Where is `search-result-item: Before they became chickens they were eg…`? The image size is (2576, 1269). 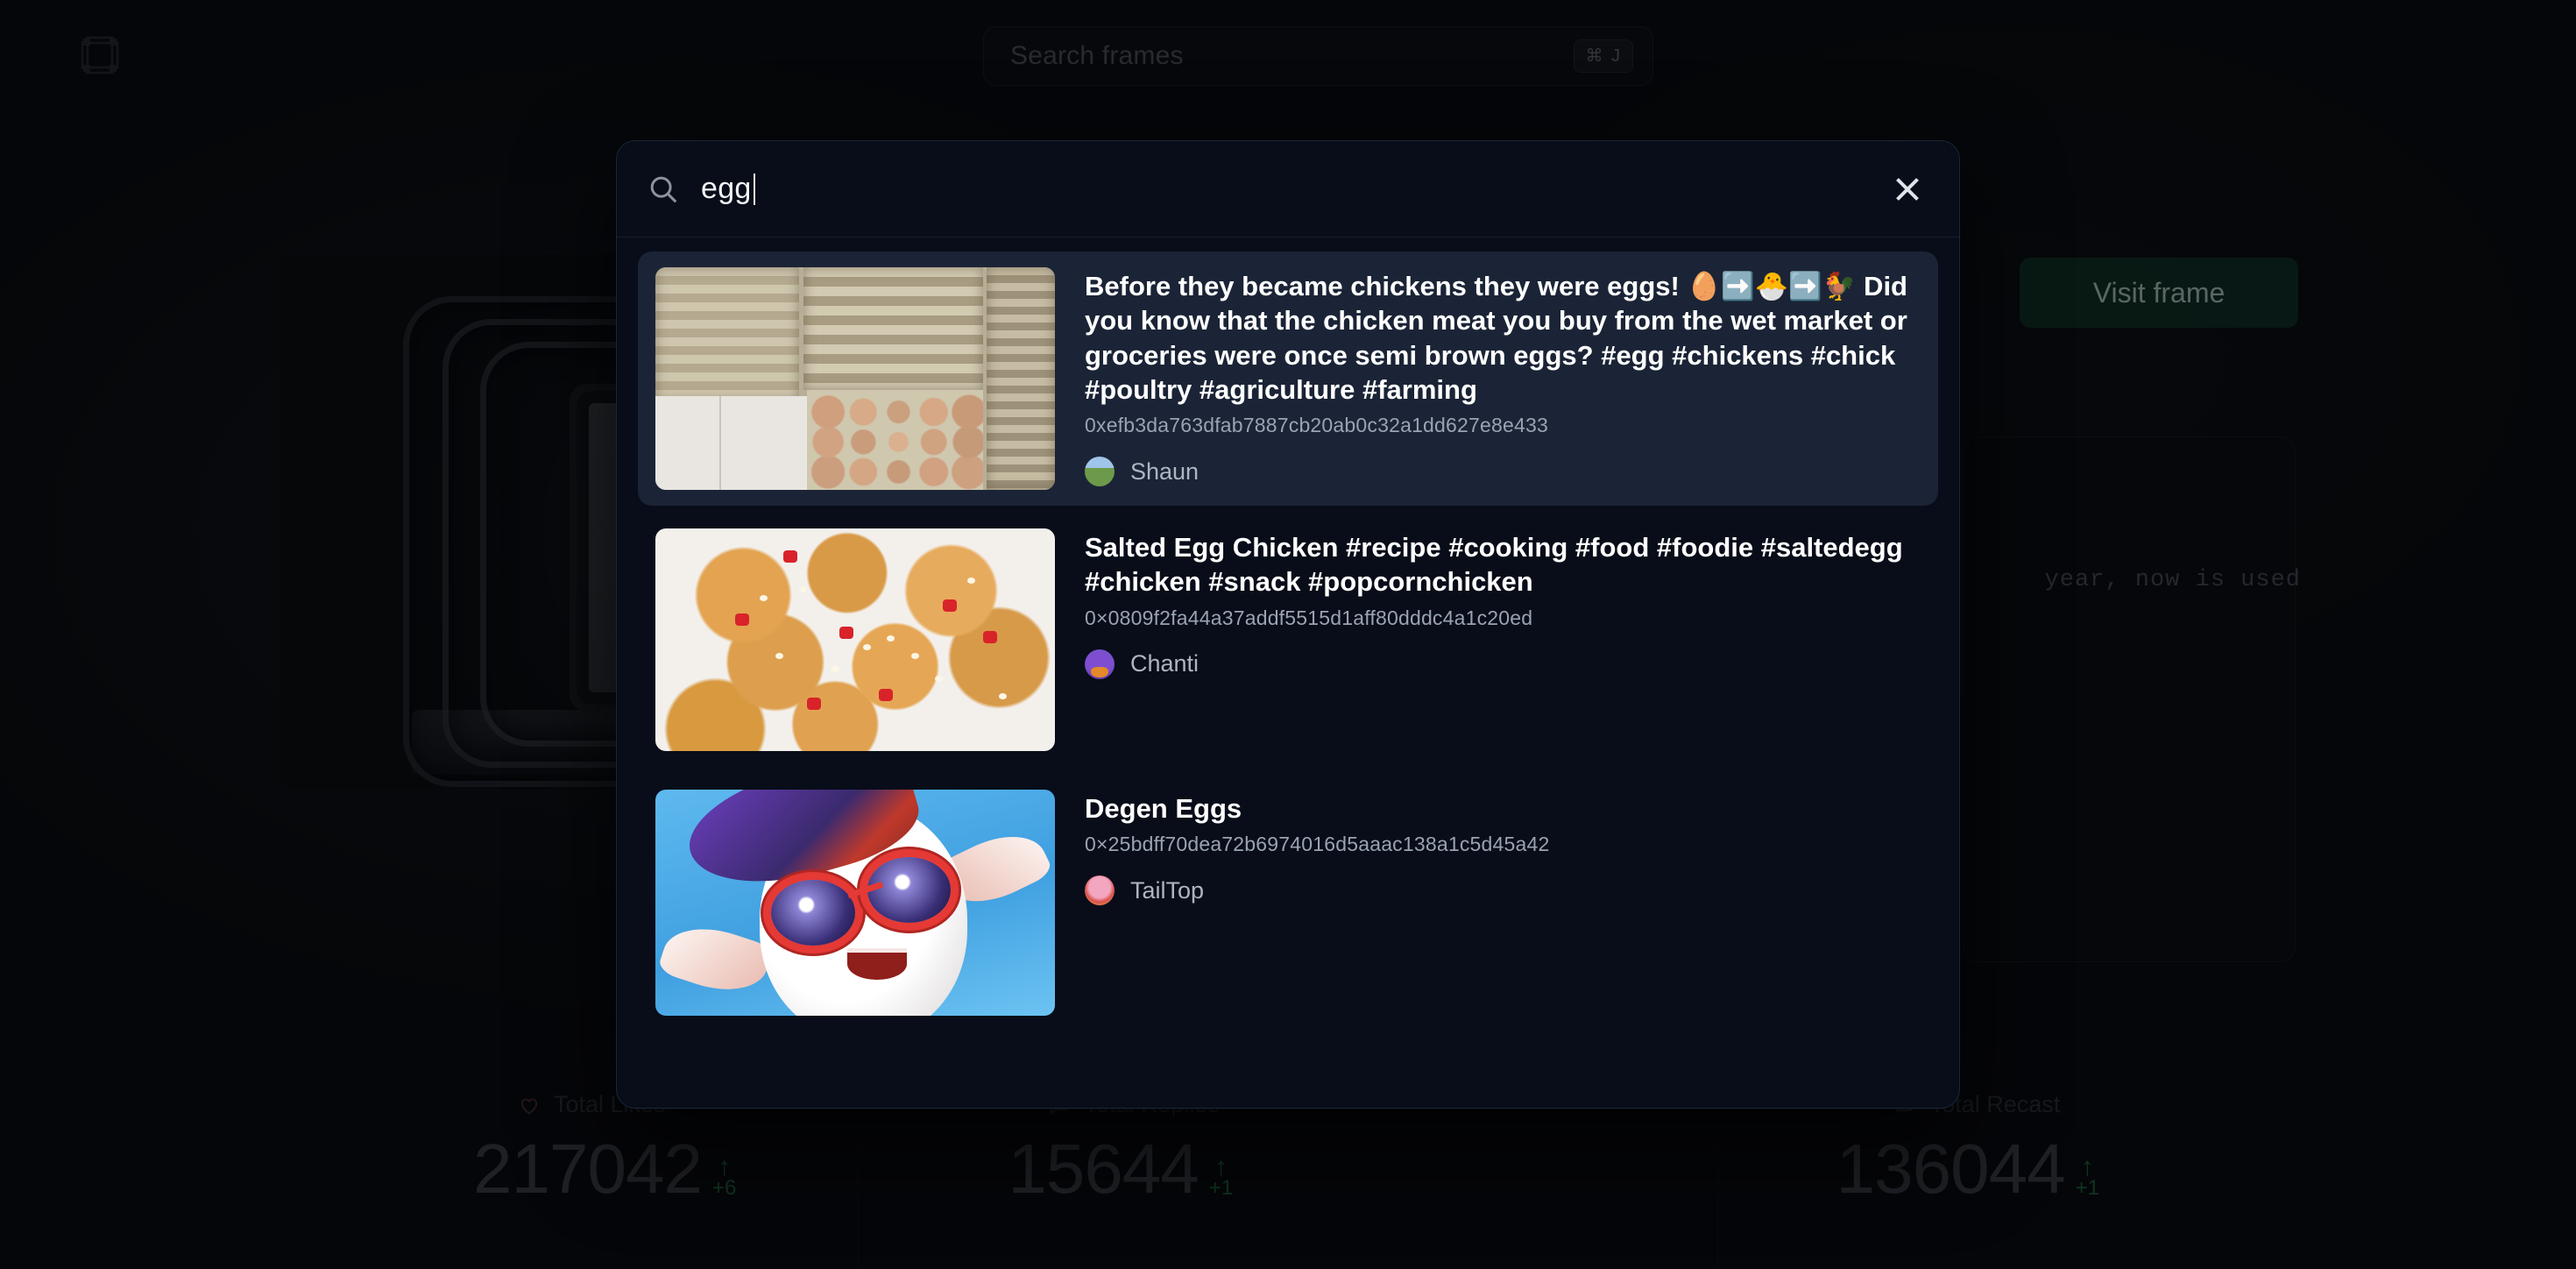 search-result-item: Before they became chickens they were eg… is located at coordinates (1288, 379).